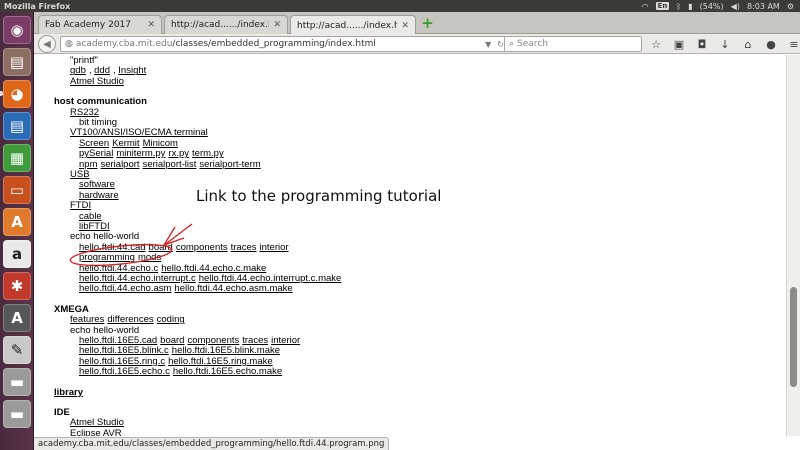 The height and width of the screenshot is (450, 800). Describe the element at coordinates (573, 44) in the screenshot. I see `search-bar: ⌕ Search` at that location.